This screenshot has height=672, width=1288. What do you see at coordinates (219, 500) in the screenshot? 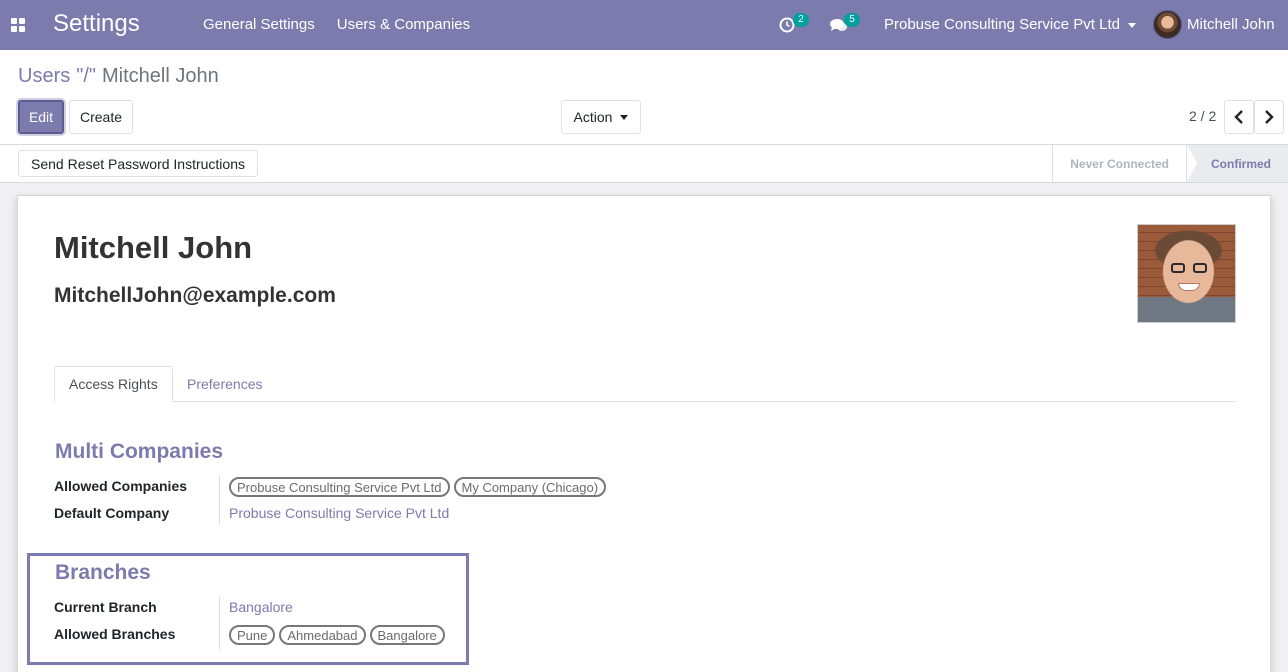
I see `field-divider` at bounding box center [219, 500].